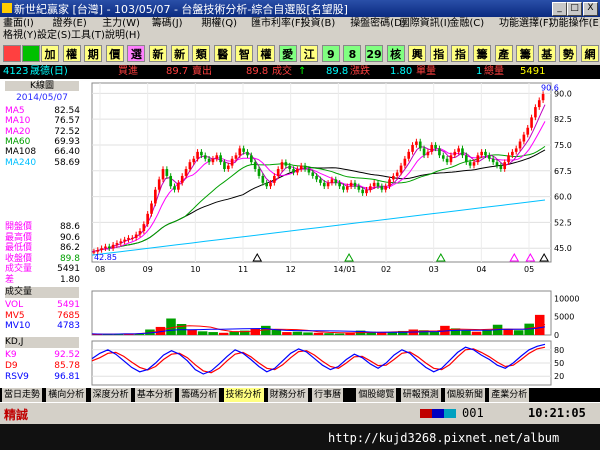  I want to click on tab-0: 當日走勢, so click(22, 395).